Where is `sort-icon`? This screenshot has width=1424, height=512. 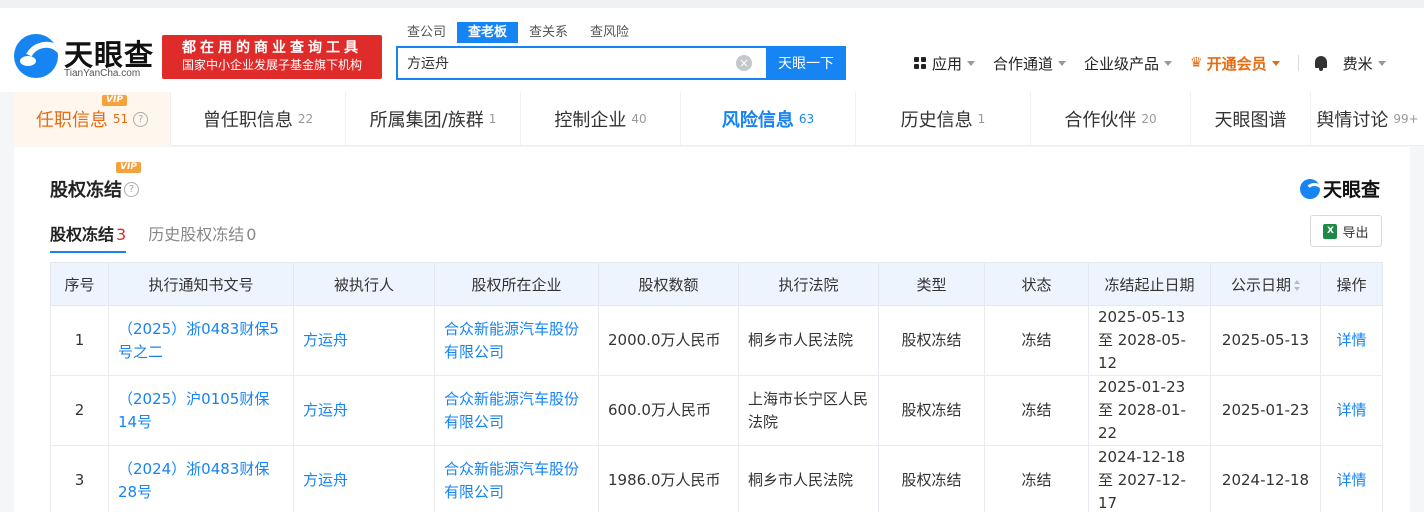
sort-icon is located at coordinates (1297, 285).